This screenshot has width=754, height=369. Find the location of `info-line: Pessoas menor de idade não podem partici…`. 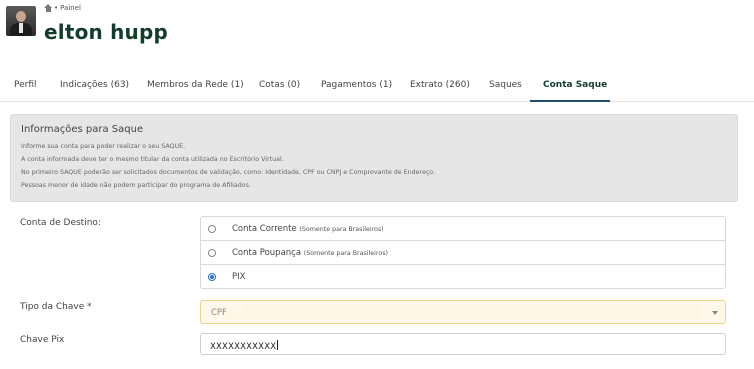

info-line: Pessoas menor de idade não podem partici… is located at coordinates (136, 185).